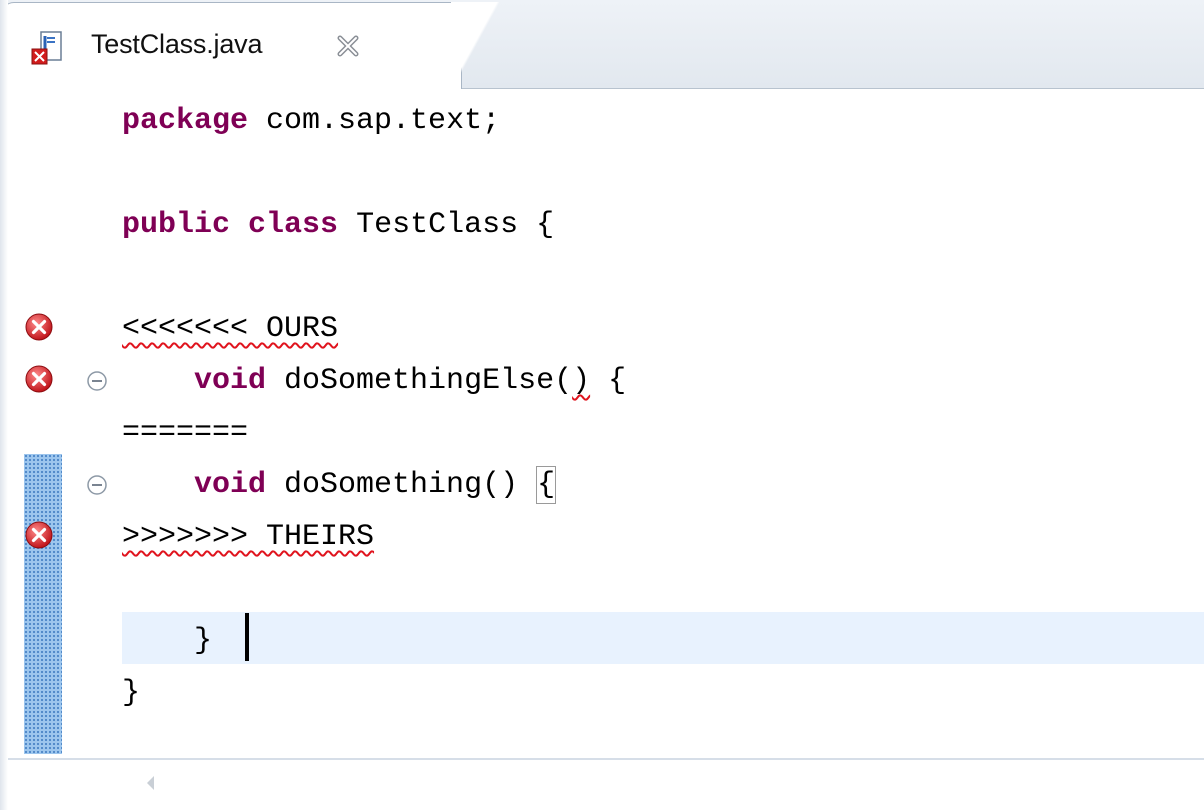 The width and height of the screenshot is (1204, 810). I want to click on window-border, so click(4, 405).